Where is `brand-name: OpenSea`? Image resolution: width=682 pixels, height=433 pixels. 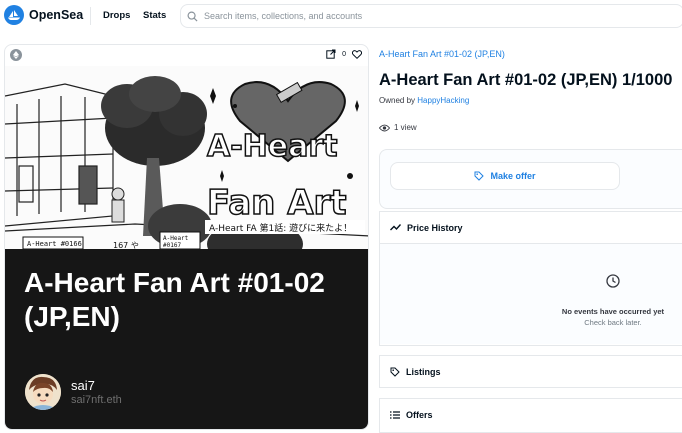
brand-name: OpenSea is located at coordinates (56, 15).